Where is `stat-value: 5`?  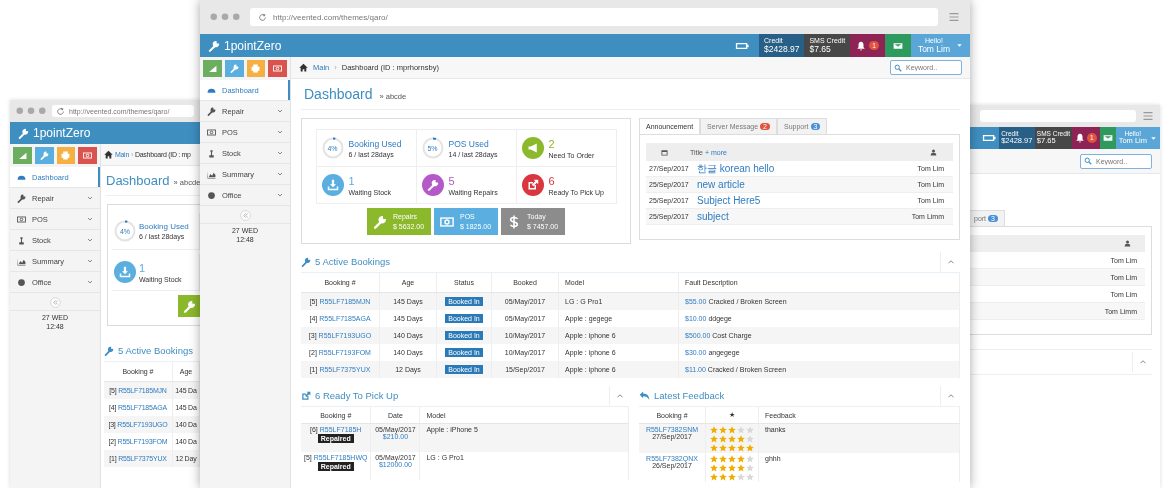
stat-value: 5 is located at coordinates (452, 180).